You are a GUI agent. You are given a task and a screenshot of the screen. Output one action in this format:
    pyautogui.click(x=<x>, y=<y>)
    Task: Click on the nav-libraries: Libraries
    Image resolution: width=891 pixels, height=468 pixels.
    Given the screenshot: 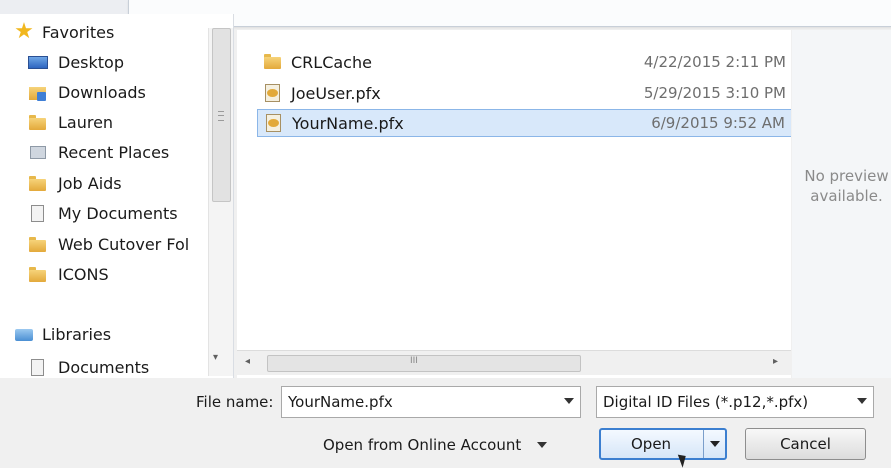 What is the action you would take?
    pyautogui.click(x=62, y=334)
    